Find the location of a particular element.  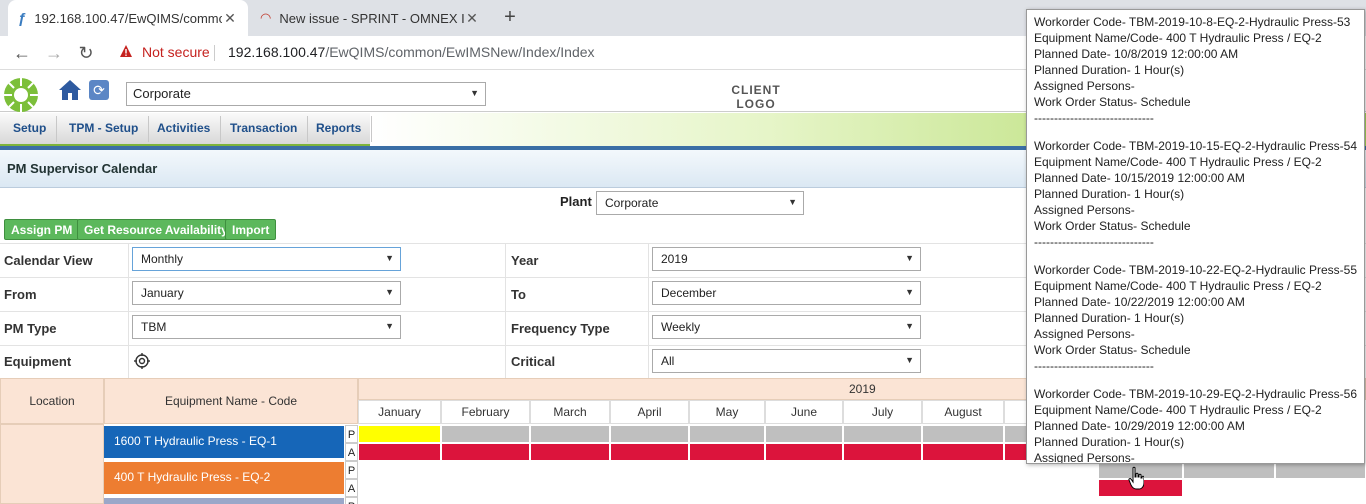

divider is located at coordinates (128, 310).